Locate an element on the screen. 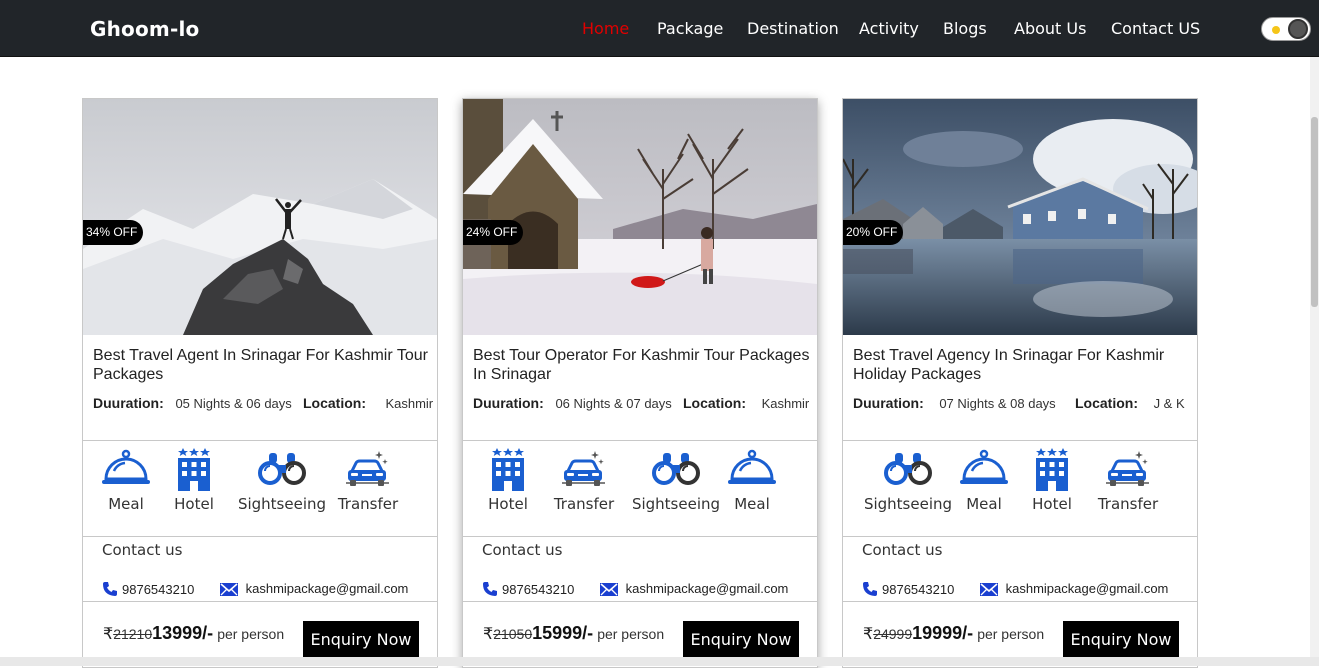 The height and width of the screenshot is (668, 1319). lake-houses-photo is located at coordinates (1020, 217).